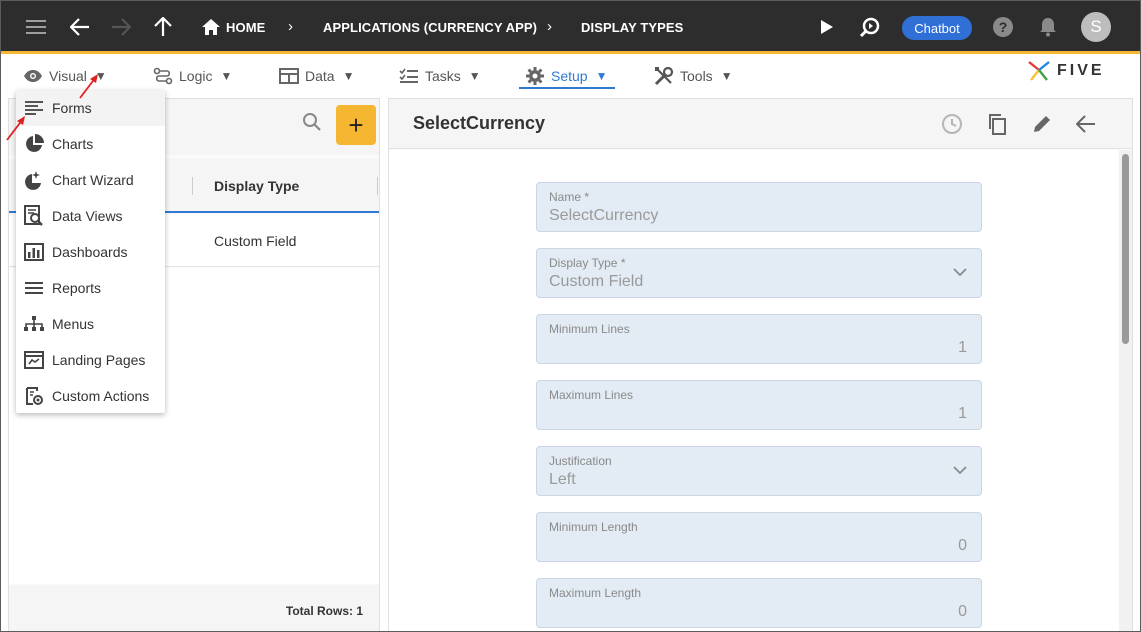 This screenshot has width=1141, height=632. What do you see at coordinates (408, 75) in the screenshot?
I see `checklist-icon` at bounding box center [408, 75].